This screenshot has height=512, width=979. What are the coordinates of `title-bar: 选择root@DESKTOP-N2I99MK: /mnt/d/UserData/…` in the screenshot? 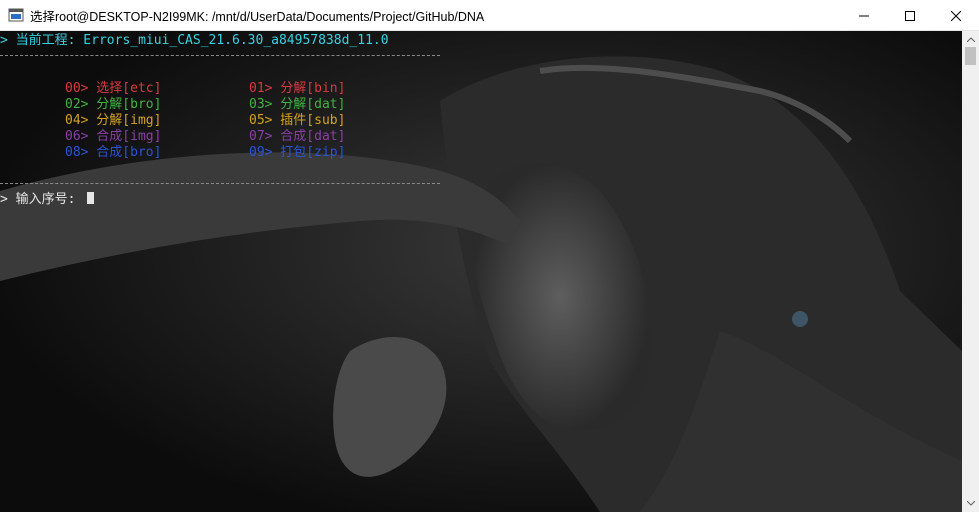 It's located at (489, 15).